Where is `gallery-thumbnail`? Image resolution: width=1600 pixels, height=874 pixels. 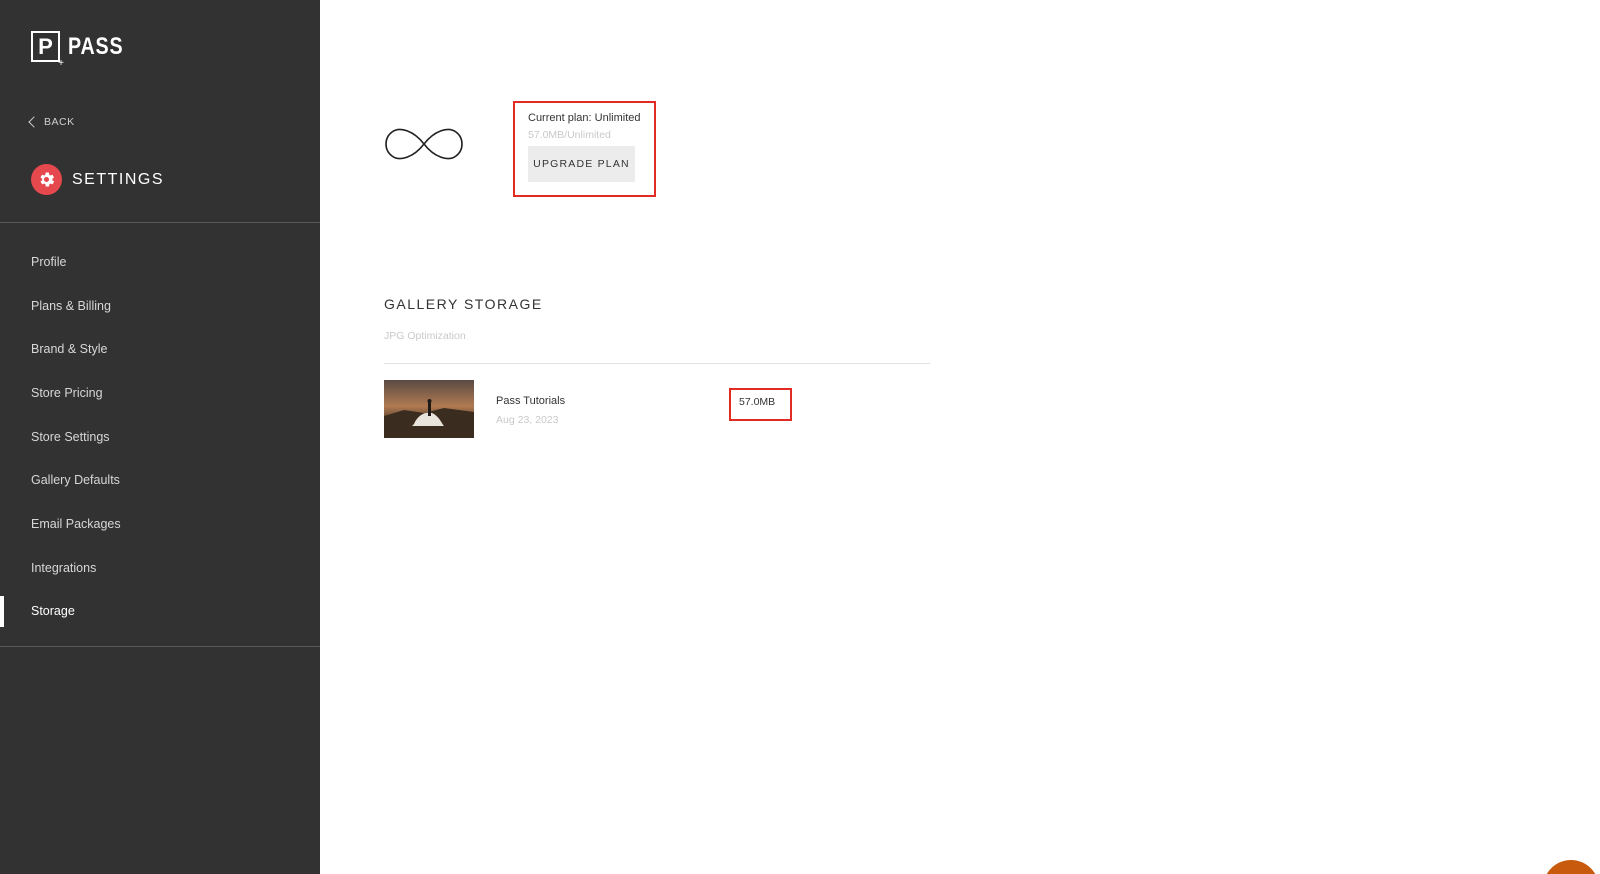
gallery-thumbnail is located at coordinates (429, 409).